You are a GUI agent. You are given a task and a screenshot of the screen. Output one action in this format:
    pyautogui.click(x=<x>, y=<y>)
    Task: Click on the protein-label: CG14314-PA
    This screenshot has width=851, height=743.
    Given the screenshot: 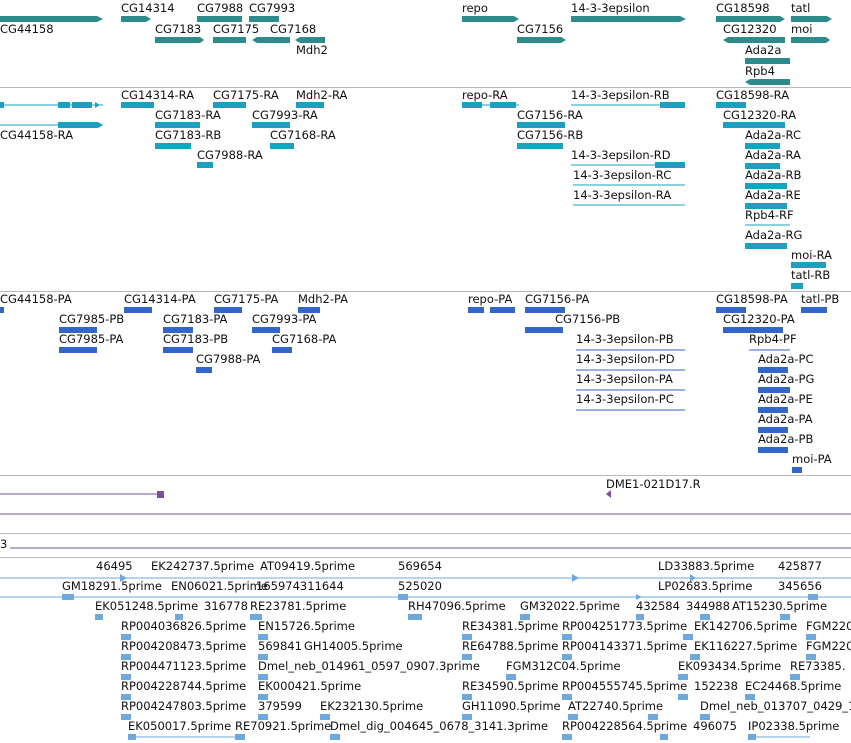 What is the action you would take?
    pyautogui.click(x=160, y=299)
    